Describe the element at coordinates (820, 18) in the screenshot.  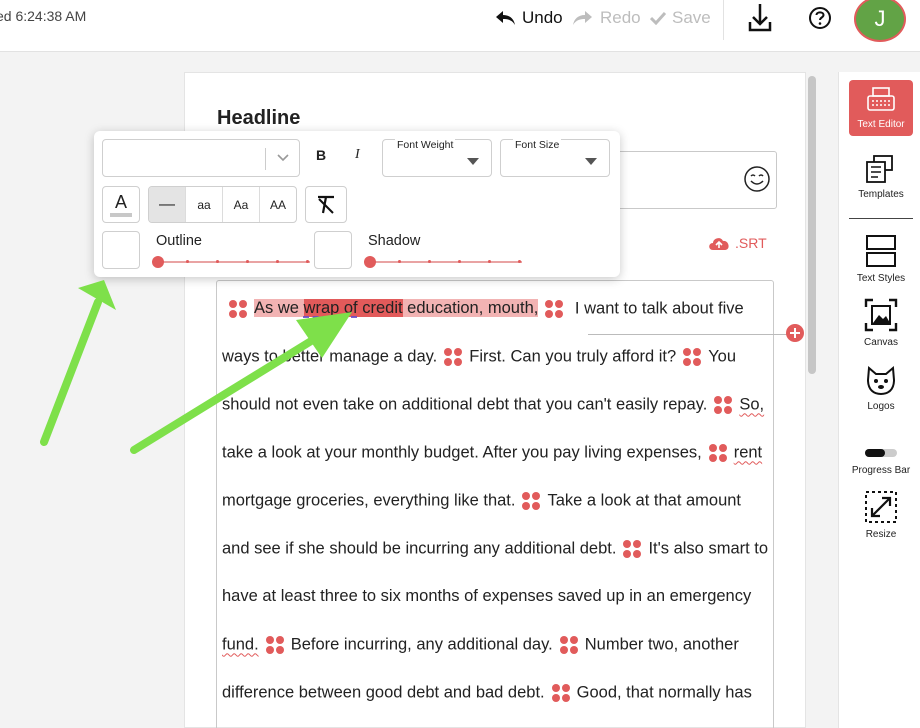
I see `help-circle-icon` at that location.